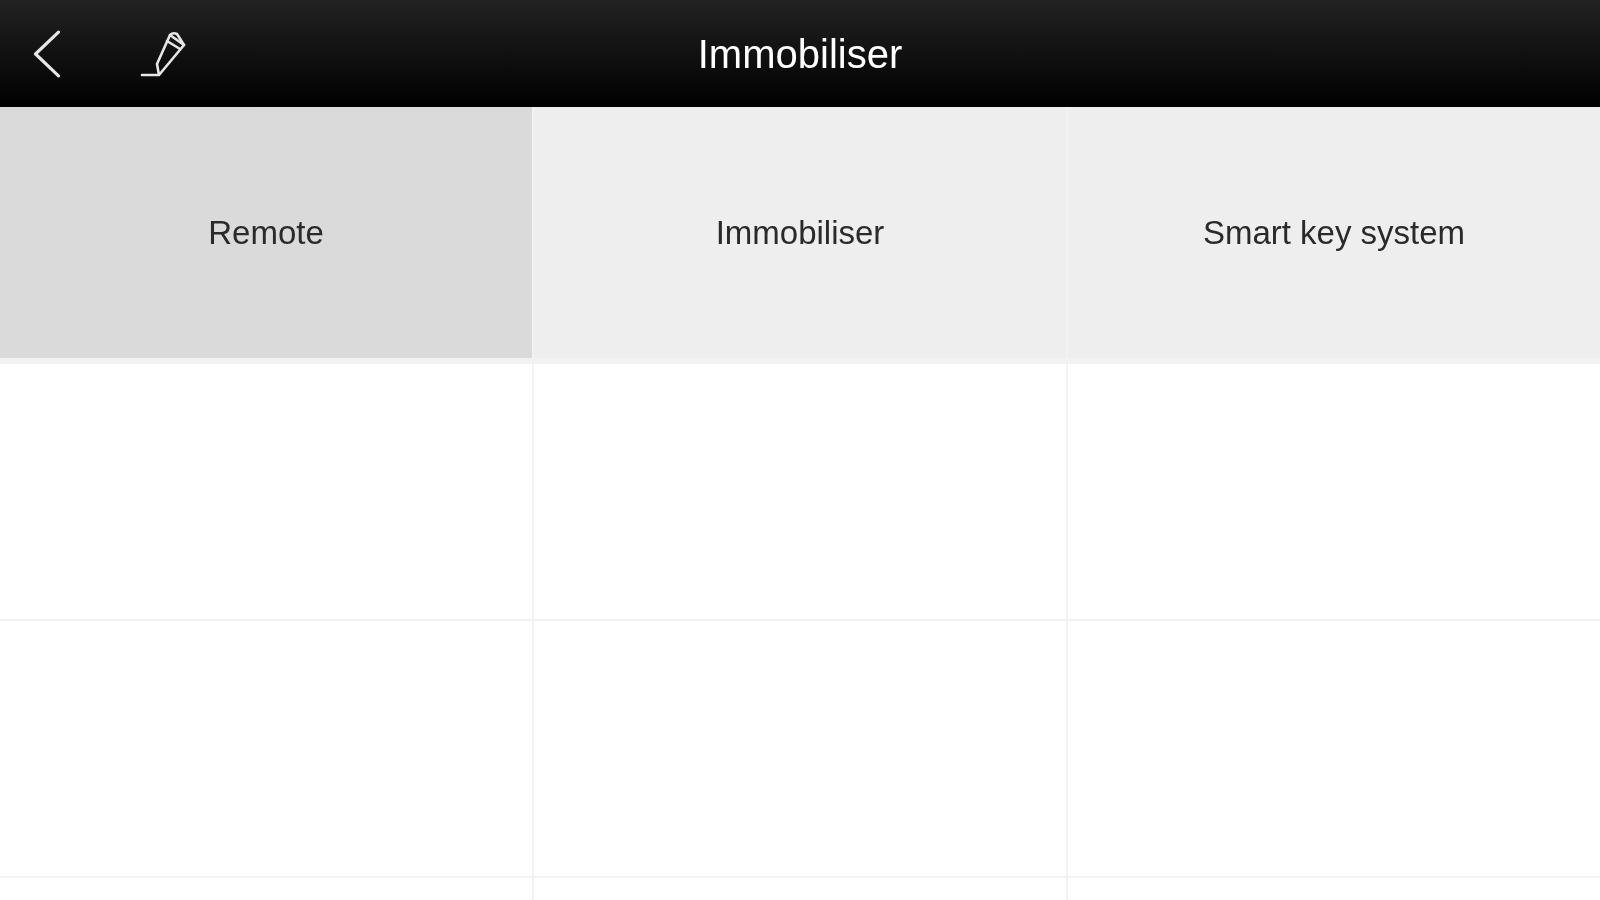 This screenshot has height=900, width=1600. What do you see at coordinates (1334, 232) in the screenshot?
I see `menu-tile: Smart key system` at bounding box center [1334, 232].